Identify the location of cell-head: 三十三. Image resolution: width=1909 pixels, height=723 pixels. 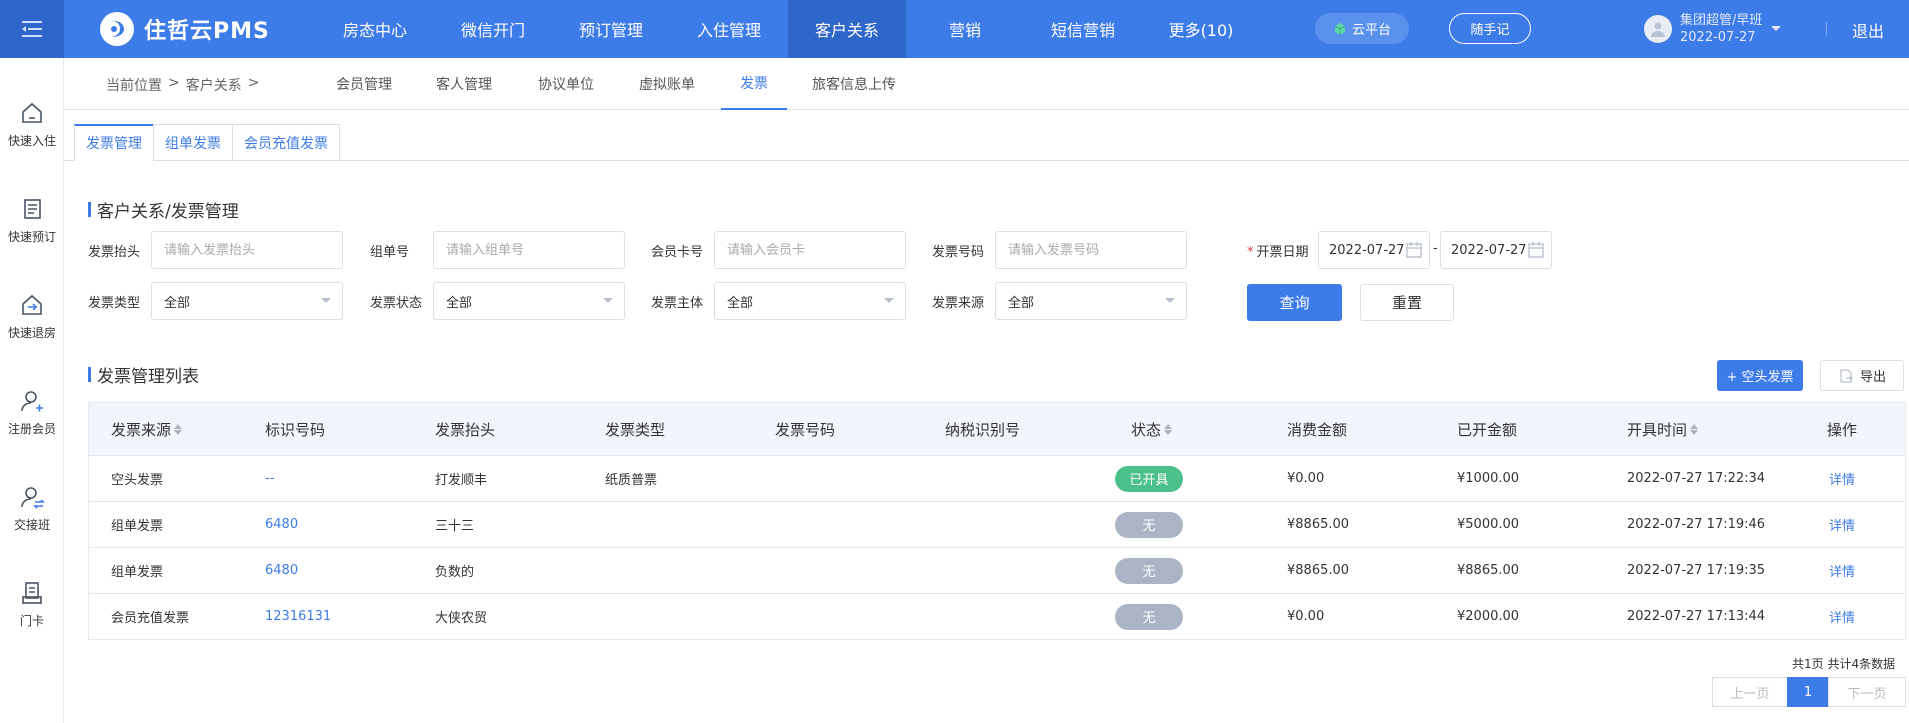
(455, 526).